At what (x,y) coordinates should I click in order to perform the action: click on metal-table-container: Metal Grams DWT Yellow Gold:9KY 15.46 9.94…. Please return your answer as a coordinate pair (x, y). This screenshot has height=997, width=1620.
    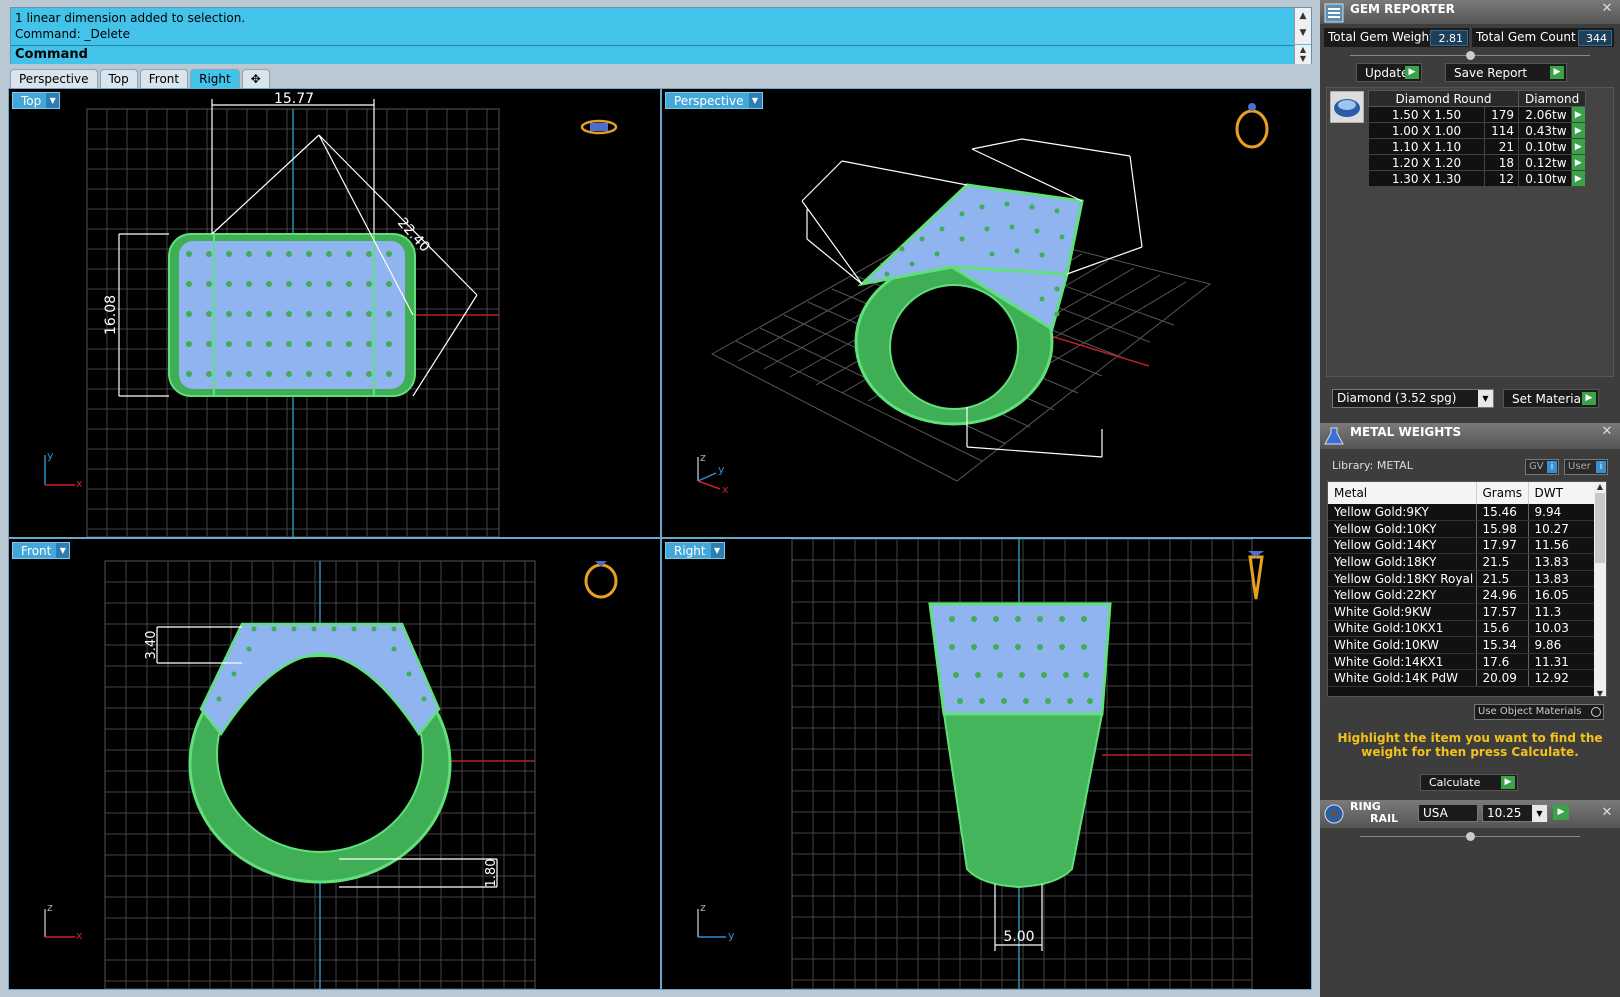
    Looking at the image, I should click on (1467, 589).